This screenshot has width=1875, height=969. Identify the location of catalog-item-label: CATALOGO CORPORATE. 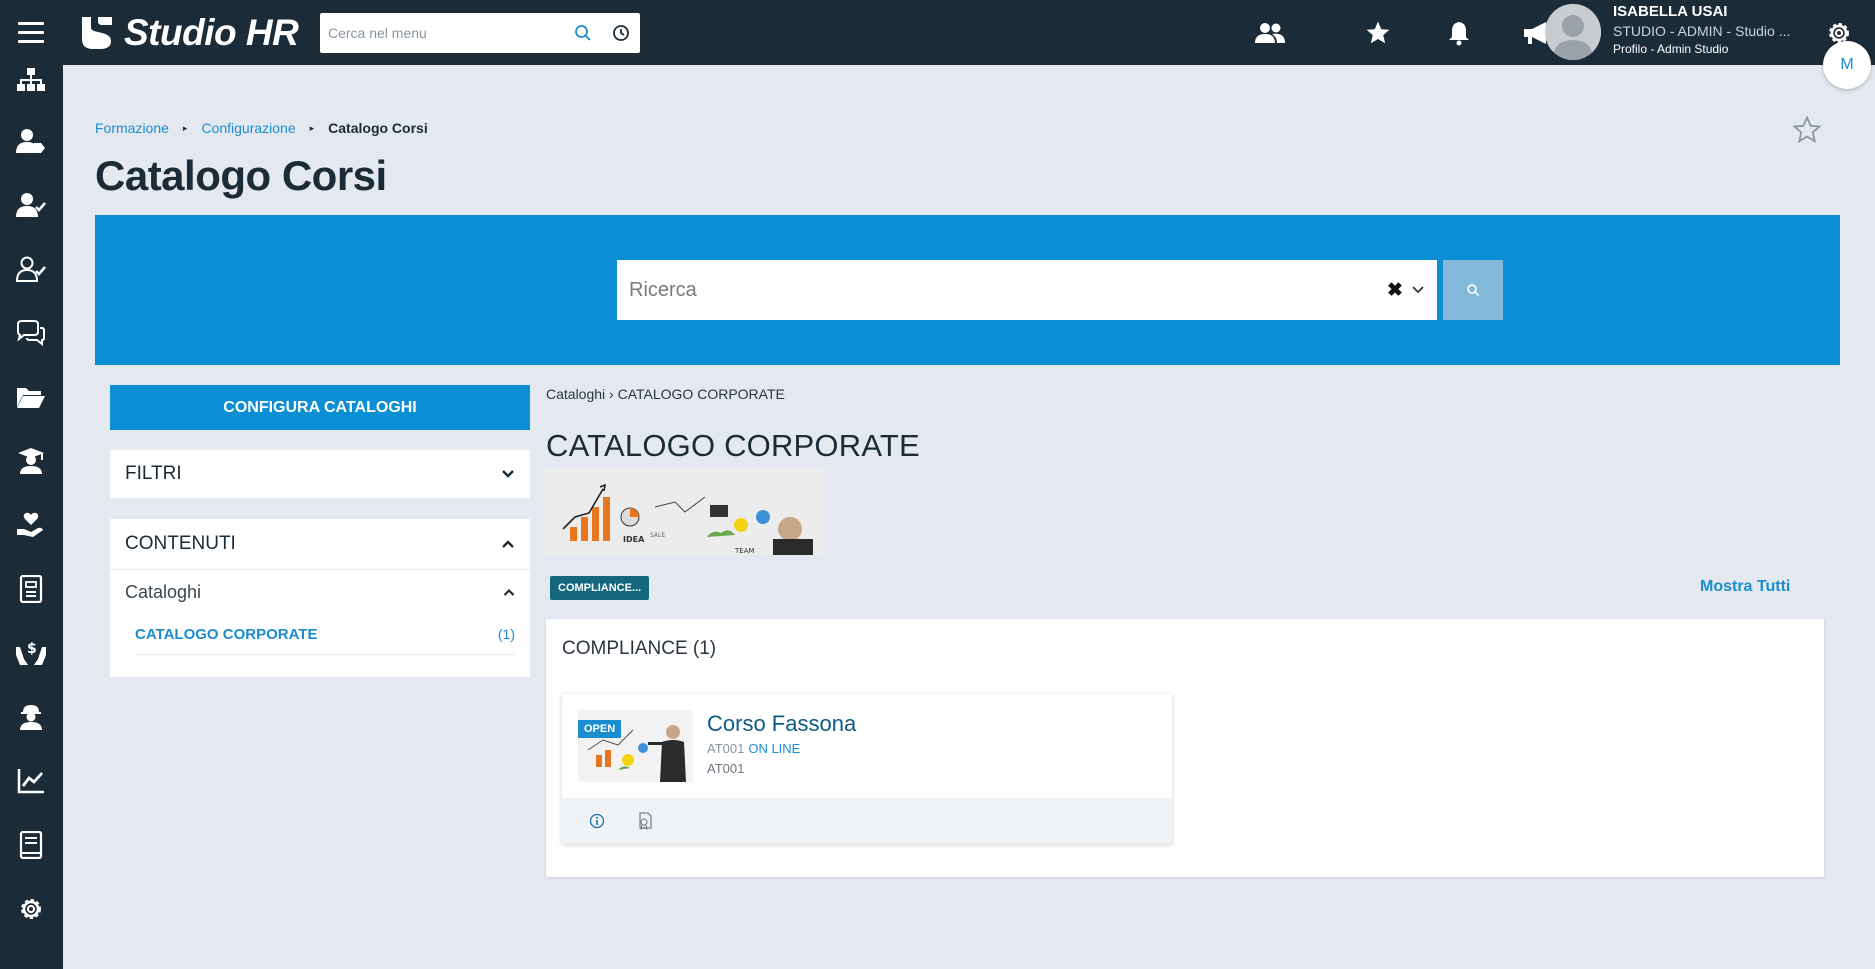
(226, 634).